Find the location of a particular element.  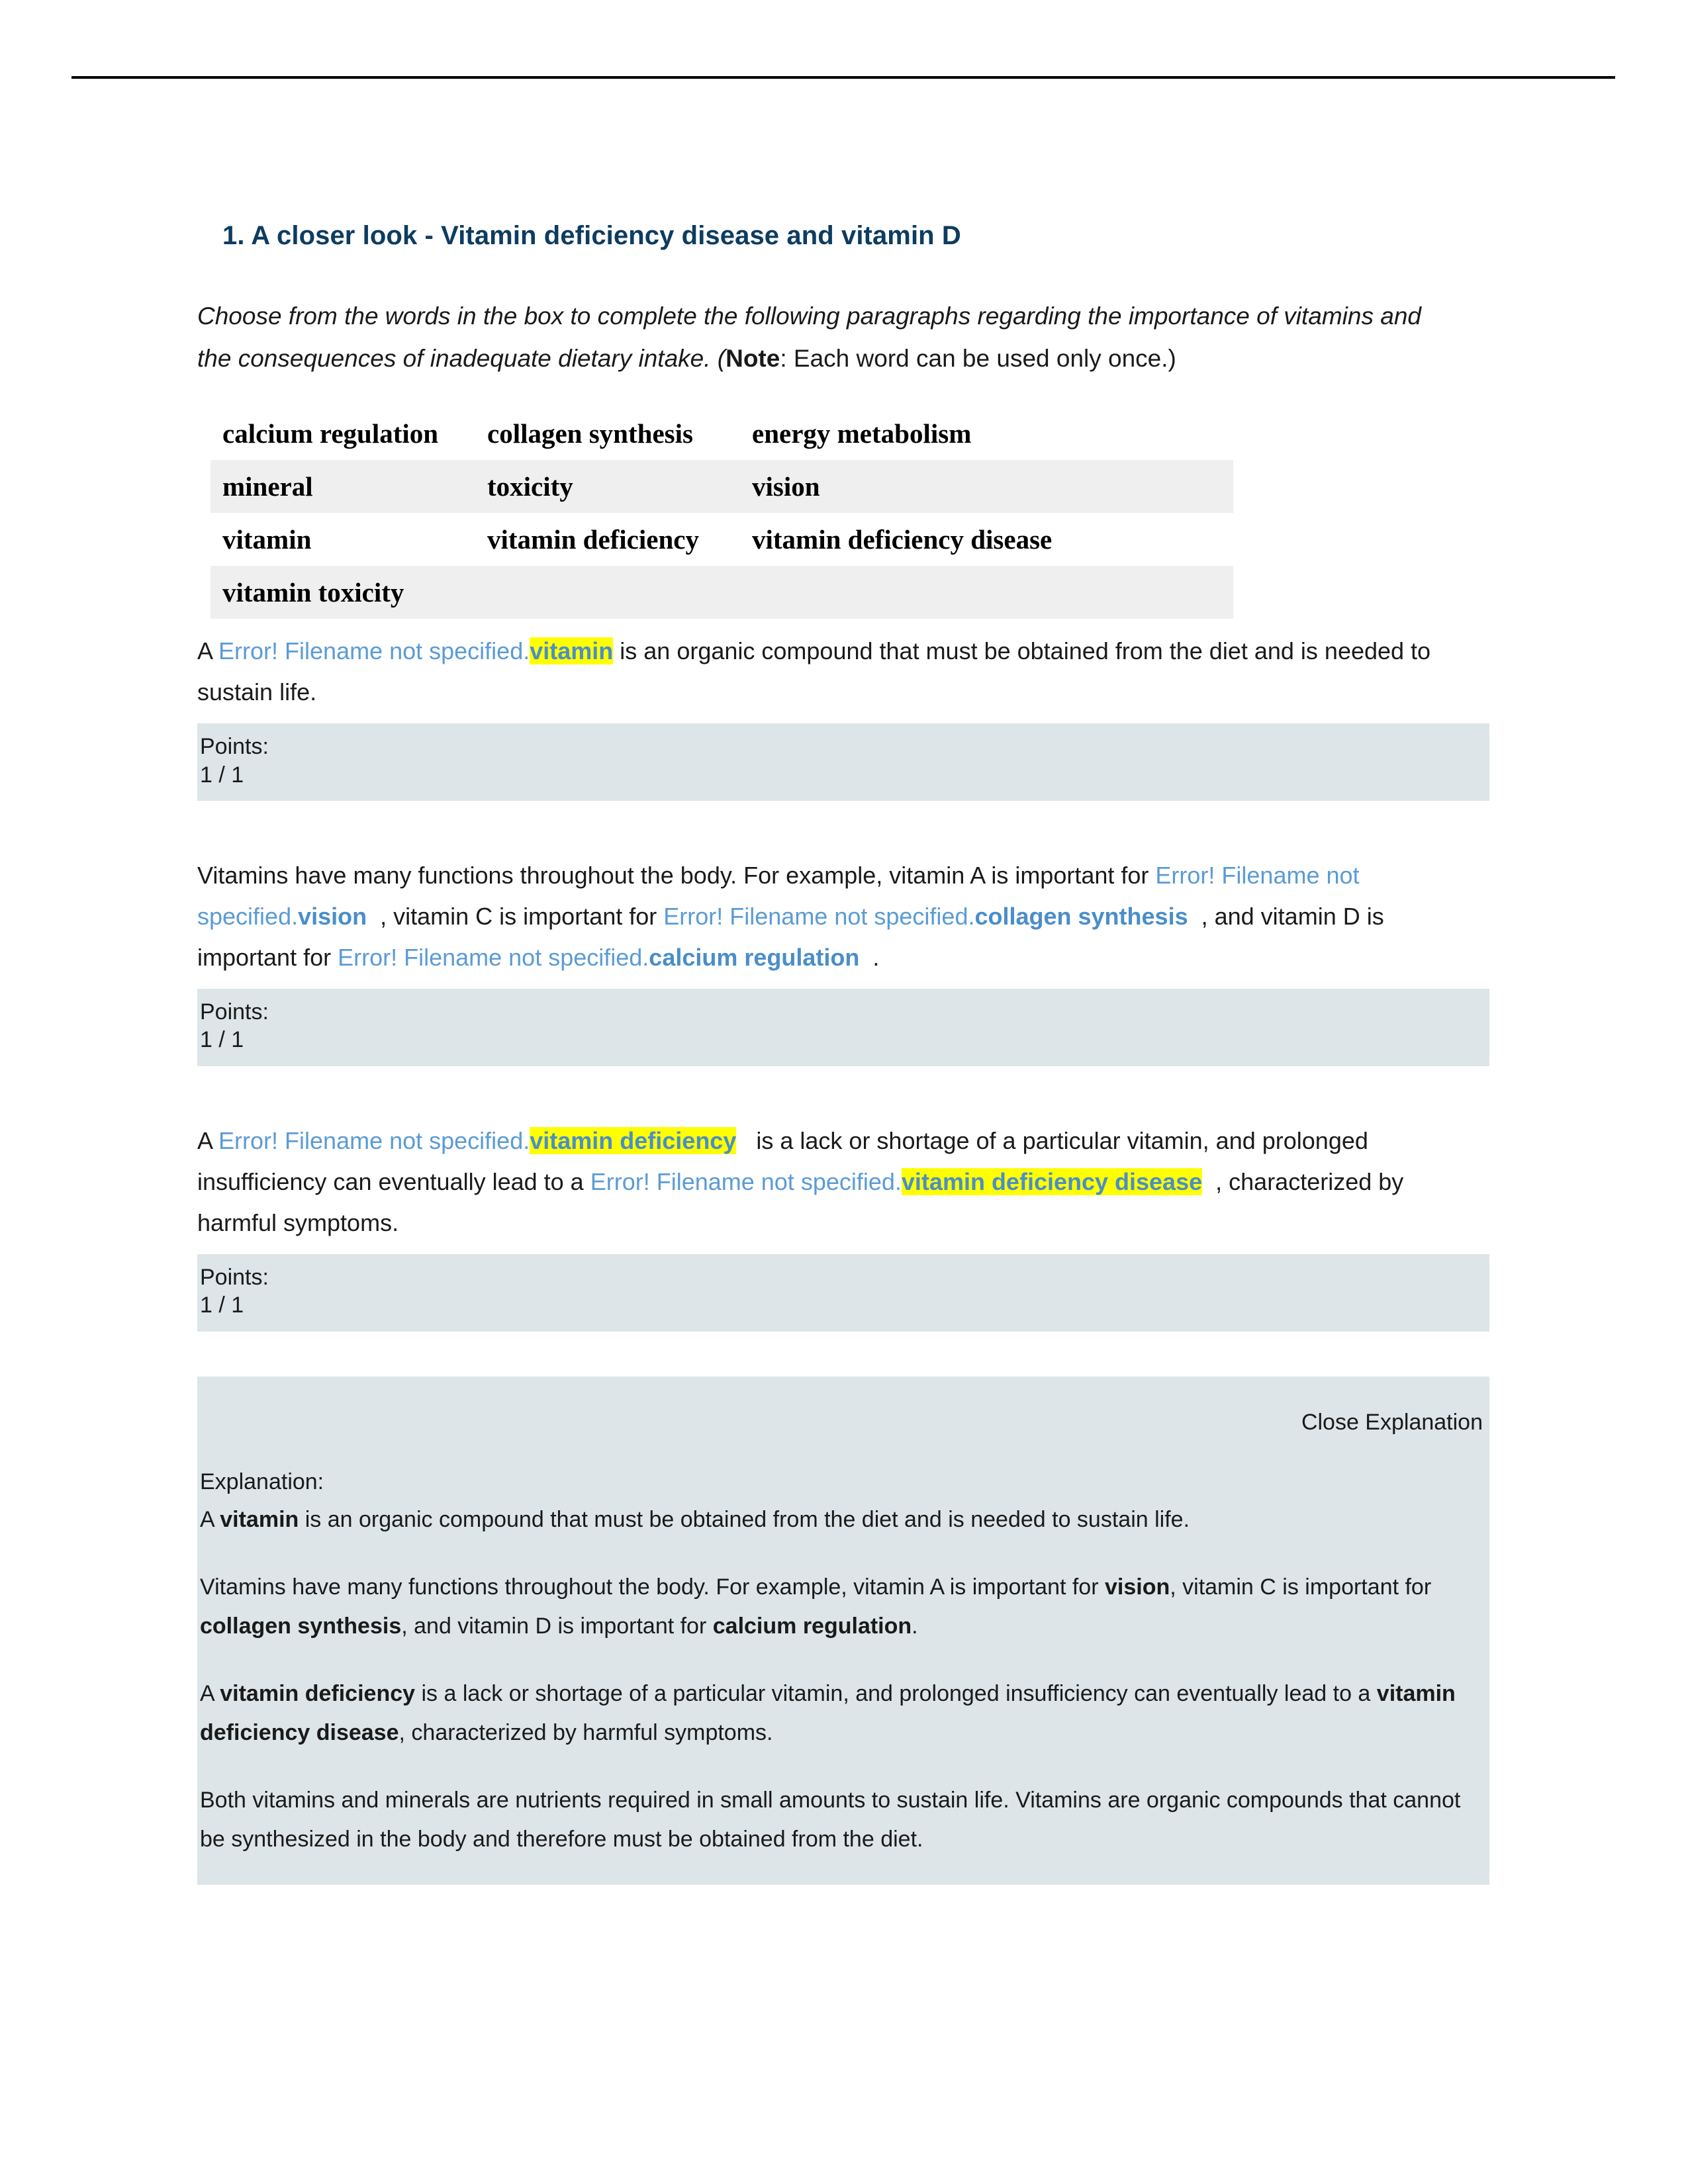

explanation-label: Explanation: is located at coordinates (262, 1481).